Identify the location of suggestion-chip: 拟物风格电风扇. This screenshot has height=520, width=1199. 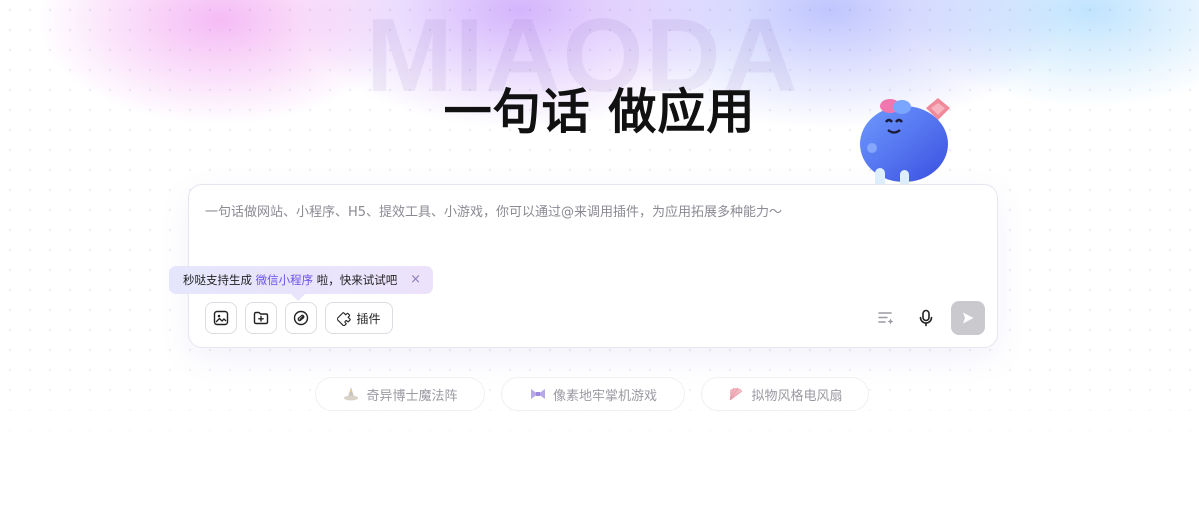
(785, 394).